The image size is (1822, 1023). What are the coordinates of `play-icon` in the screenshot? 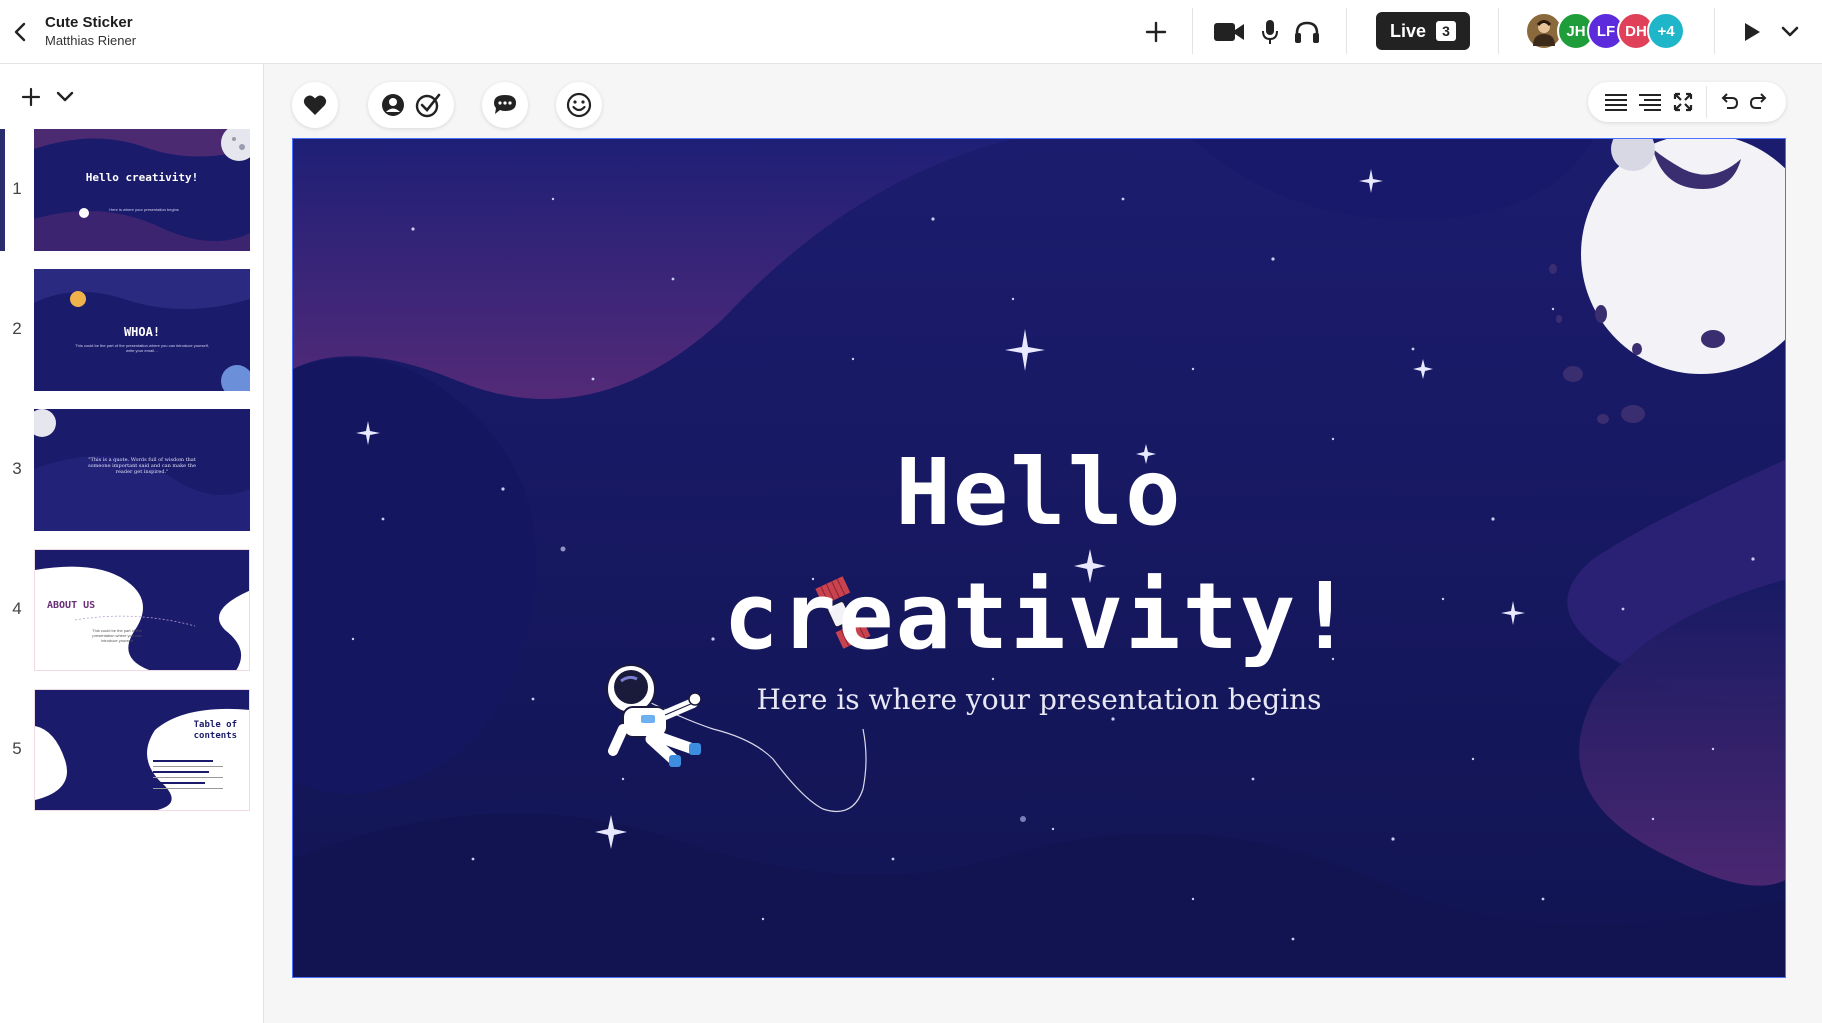 It's located at (1752, 32).